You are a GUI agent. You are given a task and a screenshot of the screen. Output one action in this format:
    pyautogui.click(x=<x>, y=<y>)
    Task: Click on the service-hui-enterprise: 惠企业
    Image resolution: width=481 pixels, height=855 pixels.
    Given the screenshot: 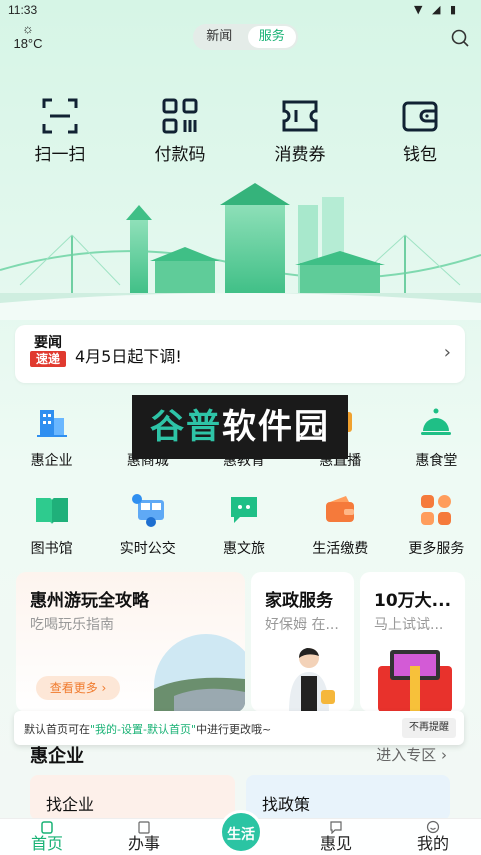 What is the action you would take?
    pyautogui.click(x=51, y=444)
    